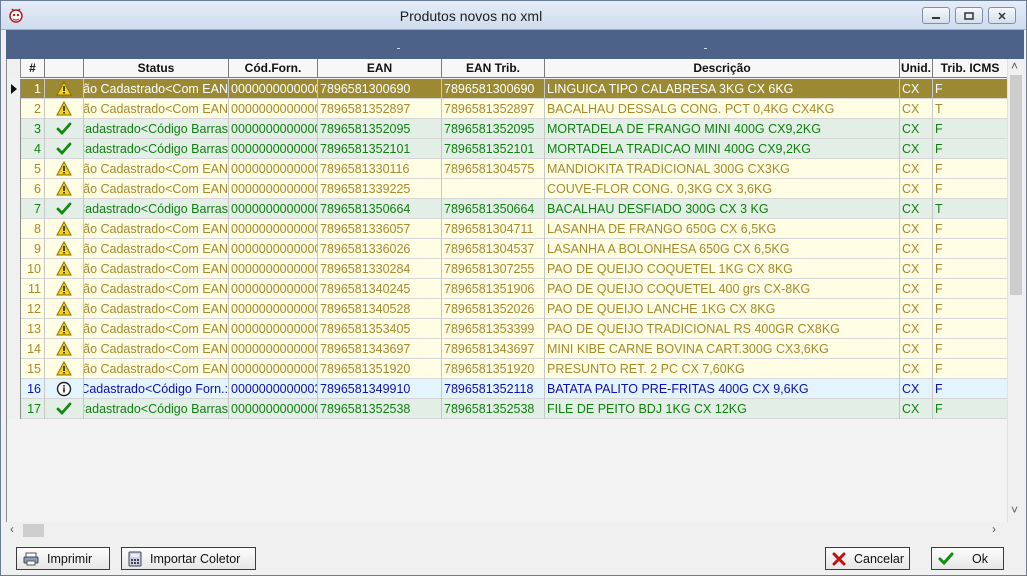 This screenshot has width=1027, height=576. What do you see at coordinates (994, 529) in the screenshot?
I see `scroll-right-icon: ›` at bounding box center [994, 529].